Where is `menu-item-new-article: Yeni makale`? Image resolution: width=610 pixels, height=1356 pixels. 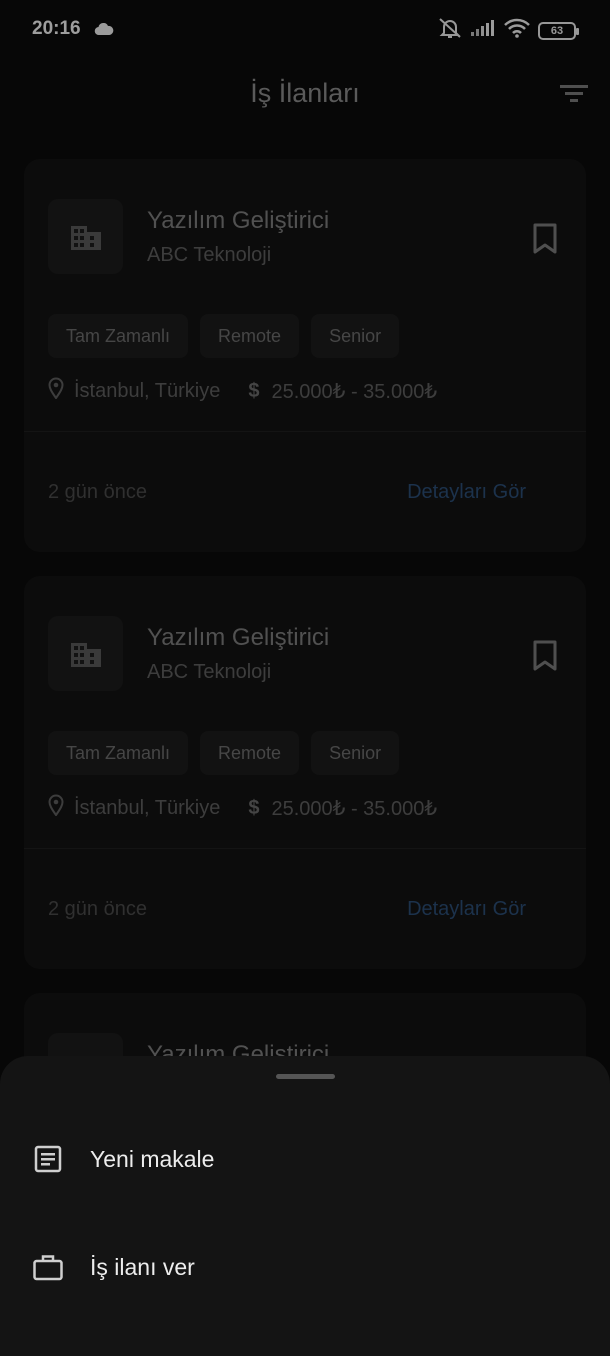
menu-item-new-article: Yeni makale is located at coordinates (305, 1159).